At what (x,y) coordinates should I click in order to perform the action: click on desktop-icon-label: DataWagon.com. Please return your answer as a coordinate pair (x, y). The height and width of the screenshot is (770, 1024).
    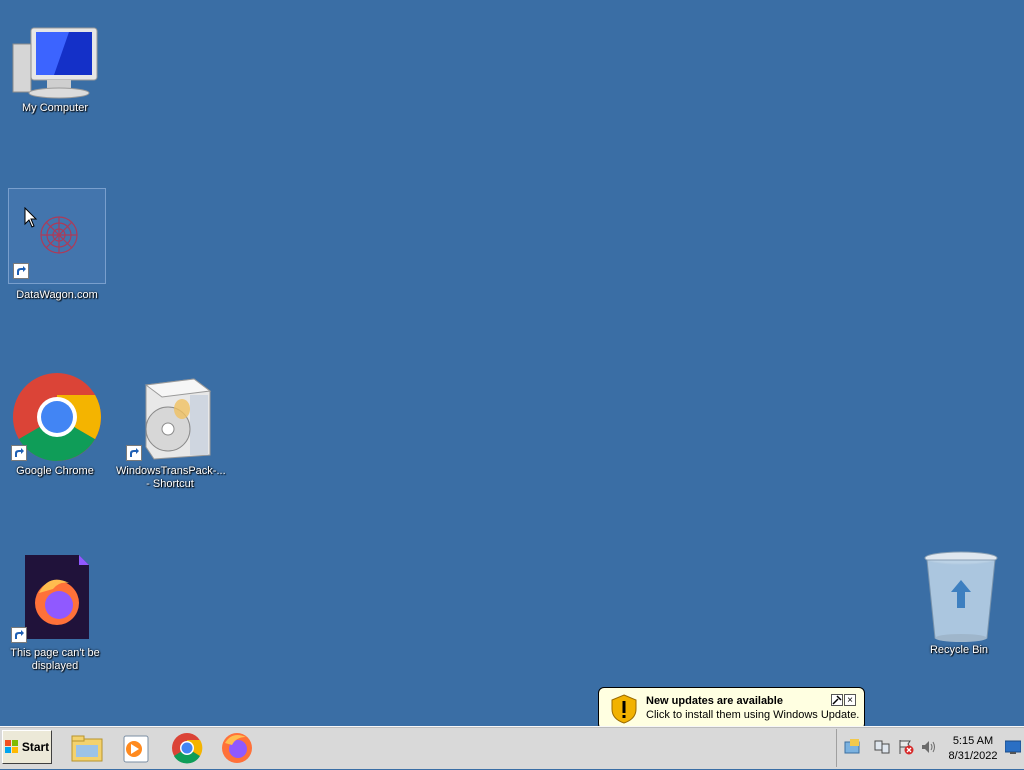
    Looking at the image, I should click on (57, 295).